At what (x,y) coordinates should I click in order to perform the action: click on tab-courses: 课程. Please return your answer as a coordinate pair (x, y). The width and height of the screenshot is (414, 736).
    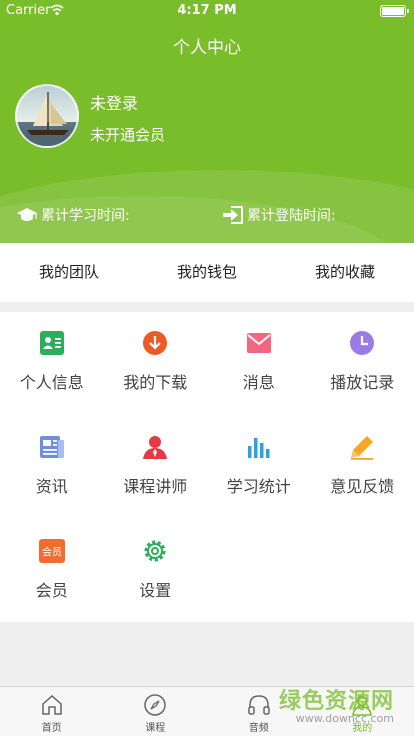
    Looking at the image, I should click on (156, 711).